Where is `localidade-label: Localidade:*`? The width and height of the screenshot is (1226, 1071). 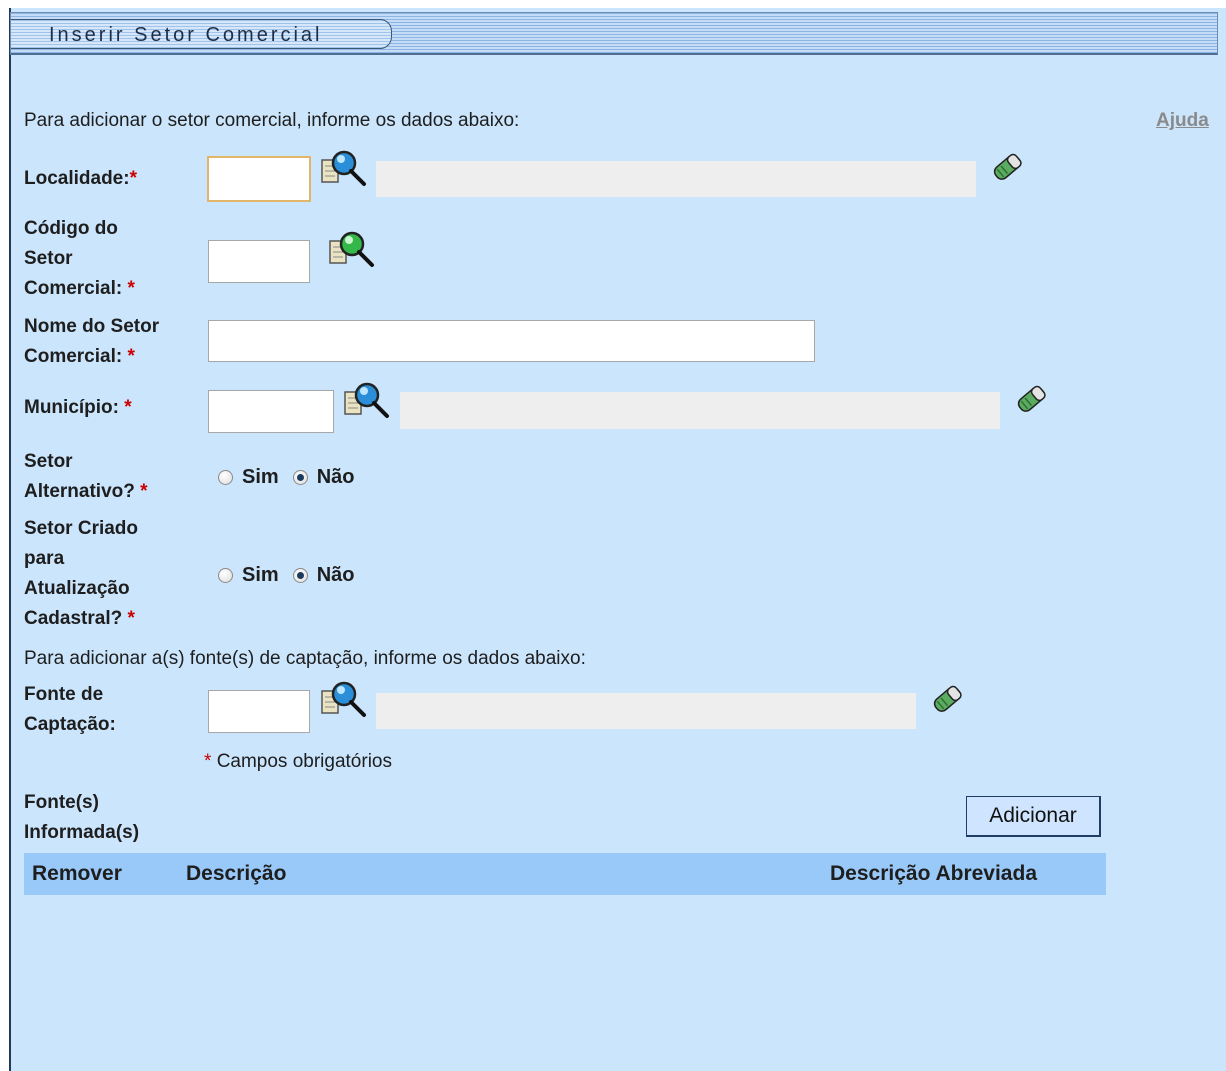 localidade-label: Localidade:* is located at coordinates (80, 178).